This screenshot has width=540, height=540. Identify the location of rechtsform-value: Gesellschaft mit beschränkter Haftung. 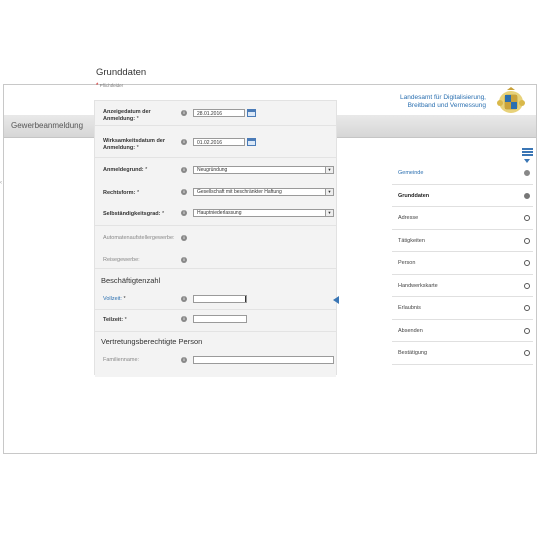
(239, 192).